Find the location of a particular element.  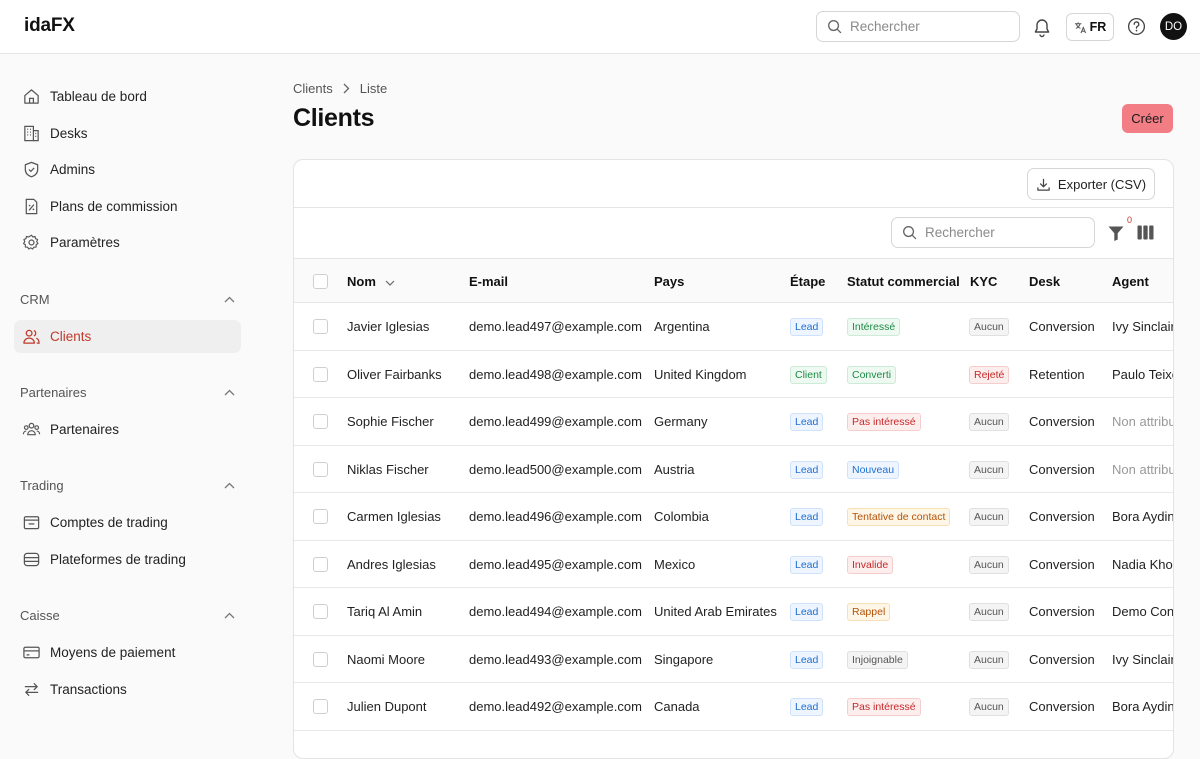

sales-status-badge: Converti is located at coordinates (872, 374).